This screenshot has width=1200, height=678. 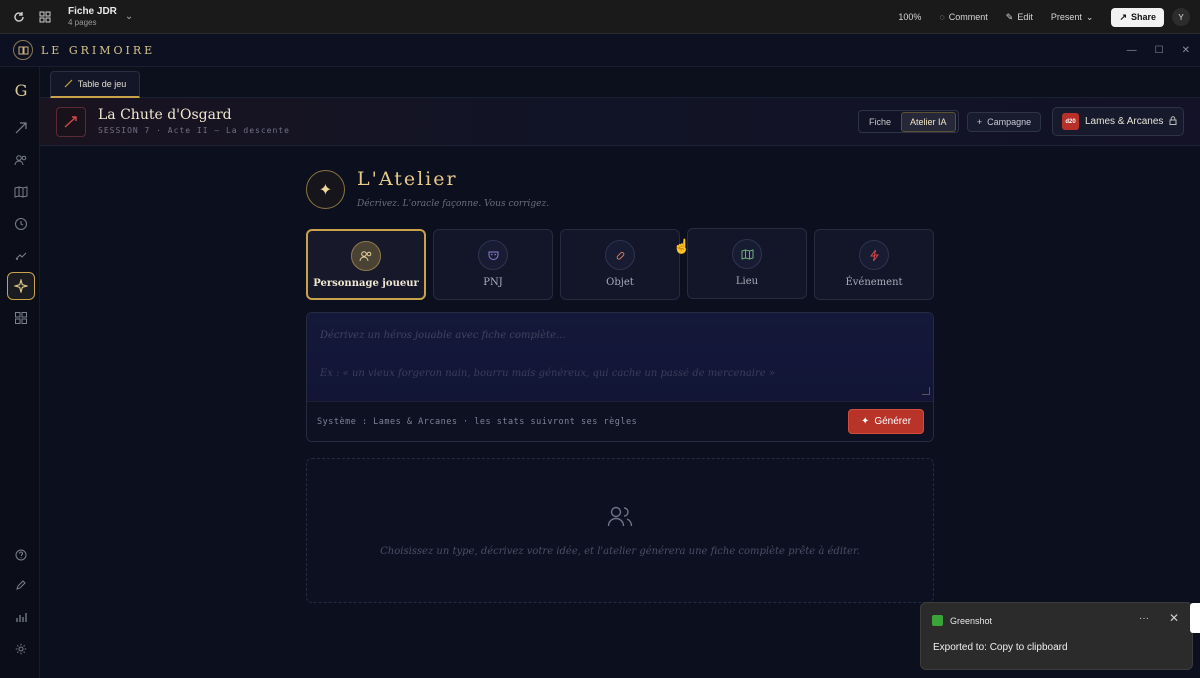 What do you see at coordinates (366, 283) in the screenshot?
I see `type-card-label: Personnage joueur` at bounding box center [366, 283].